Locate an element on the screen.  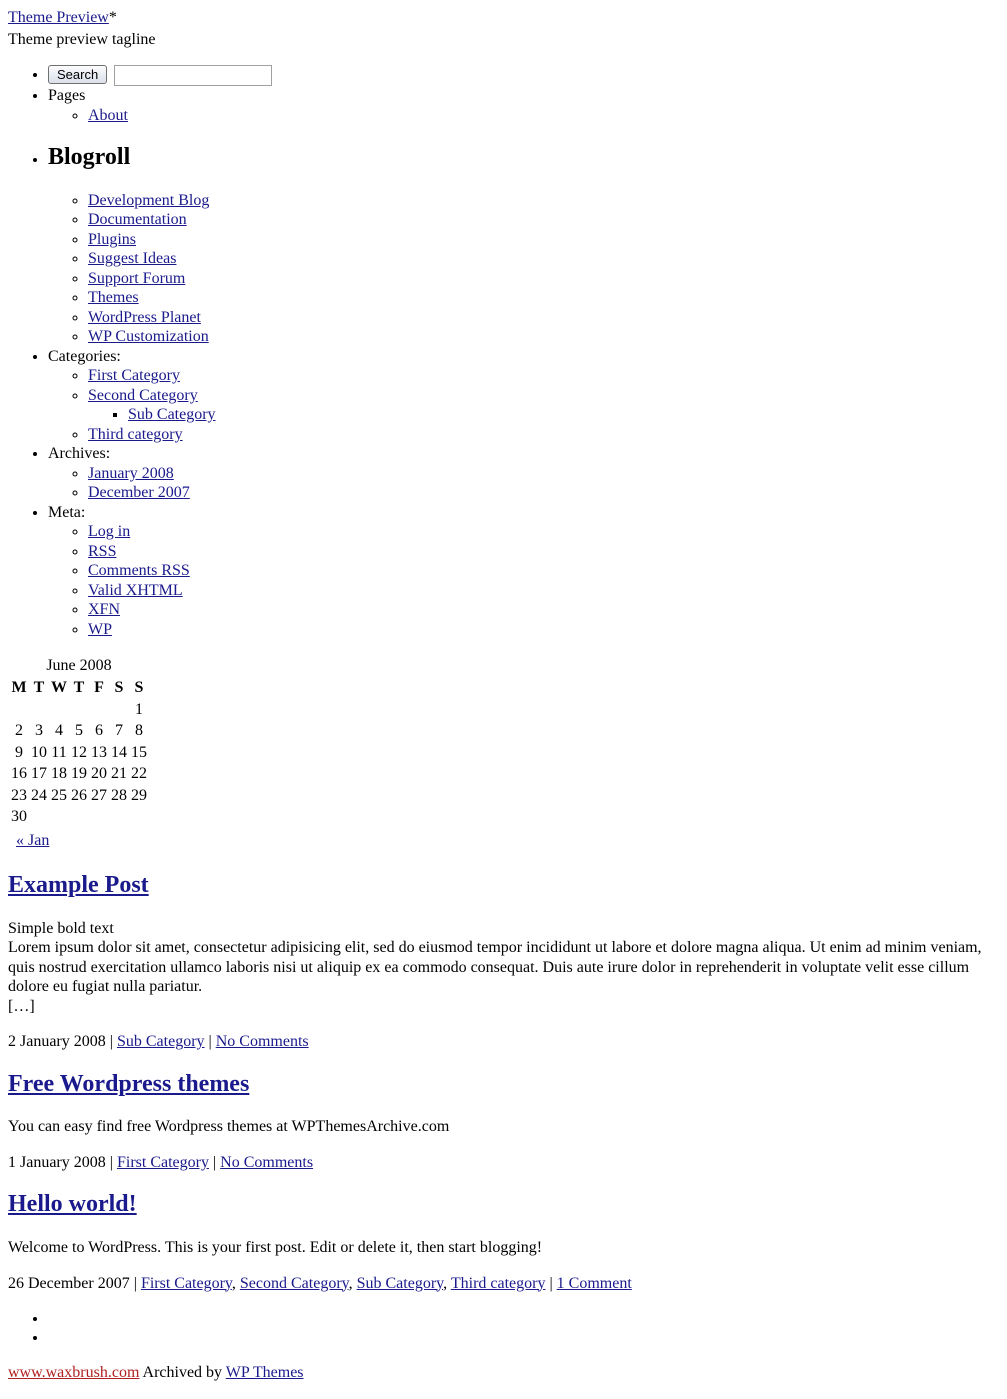
list-item: Development Blog is located at coordinates (543, 201).